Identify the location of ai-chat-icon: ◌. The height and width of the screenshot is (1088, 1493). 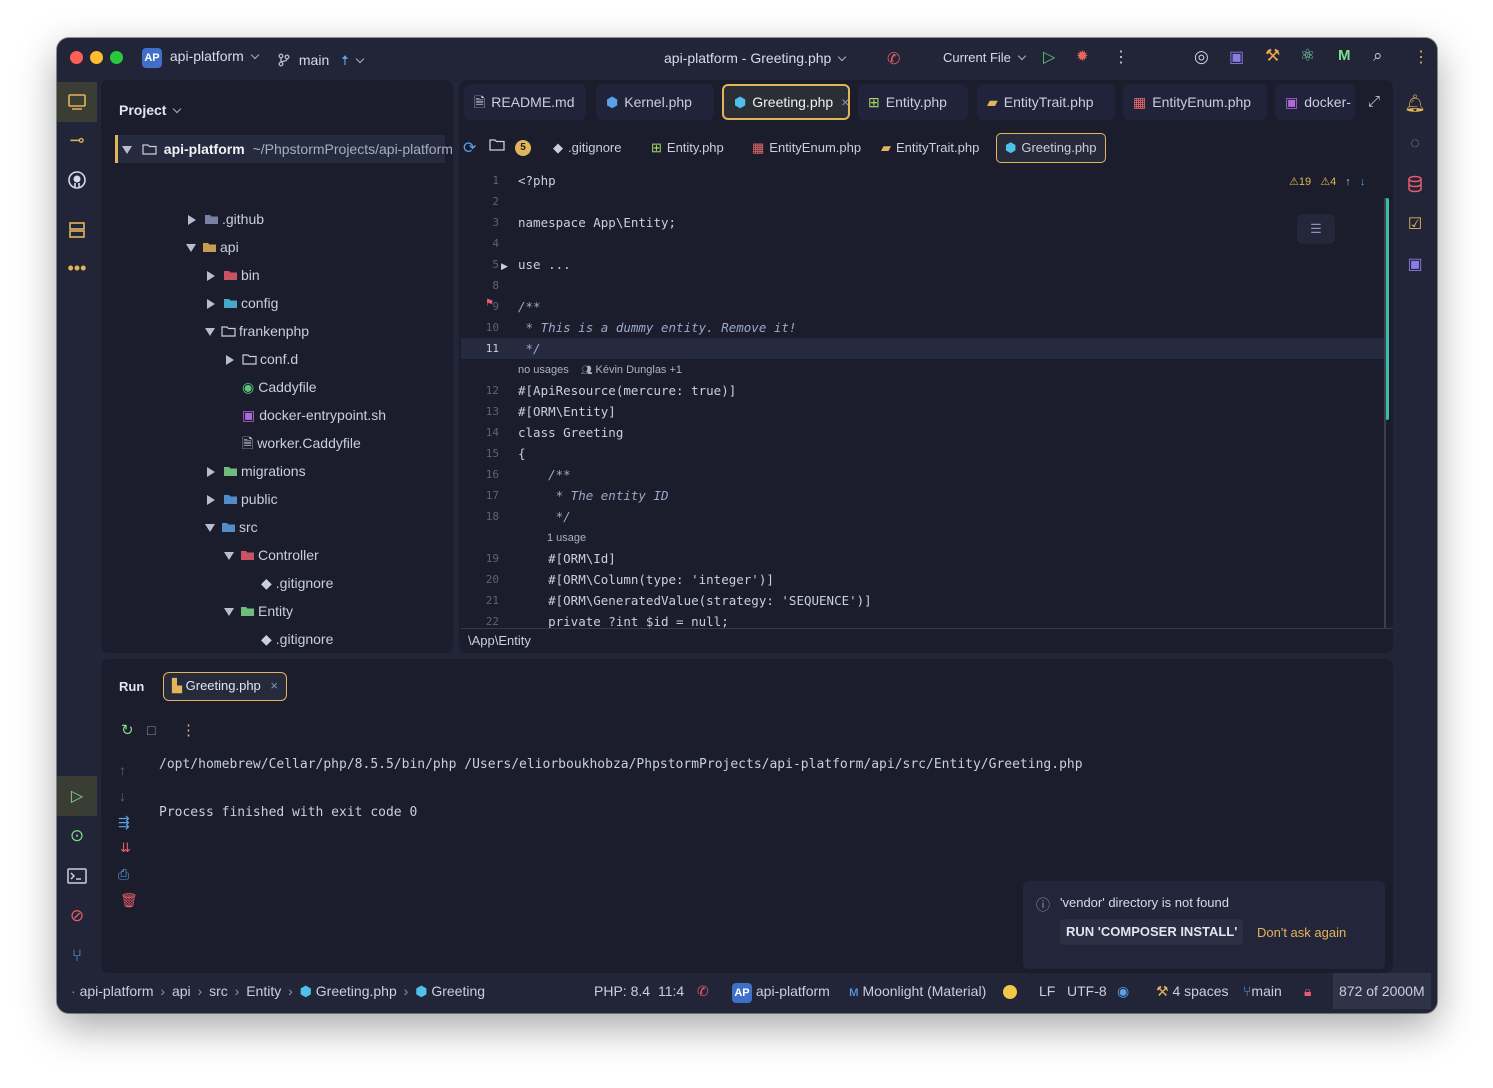
(1415, 144).